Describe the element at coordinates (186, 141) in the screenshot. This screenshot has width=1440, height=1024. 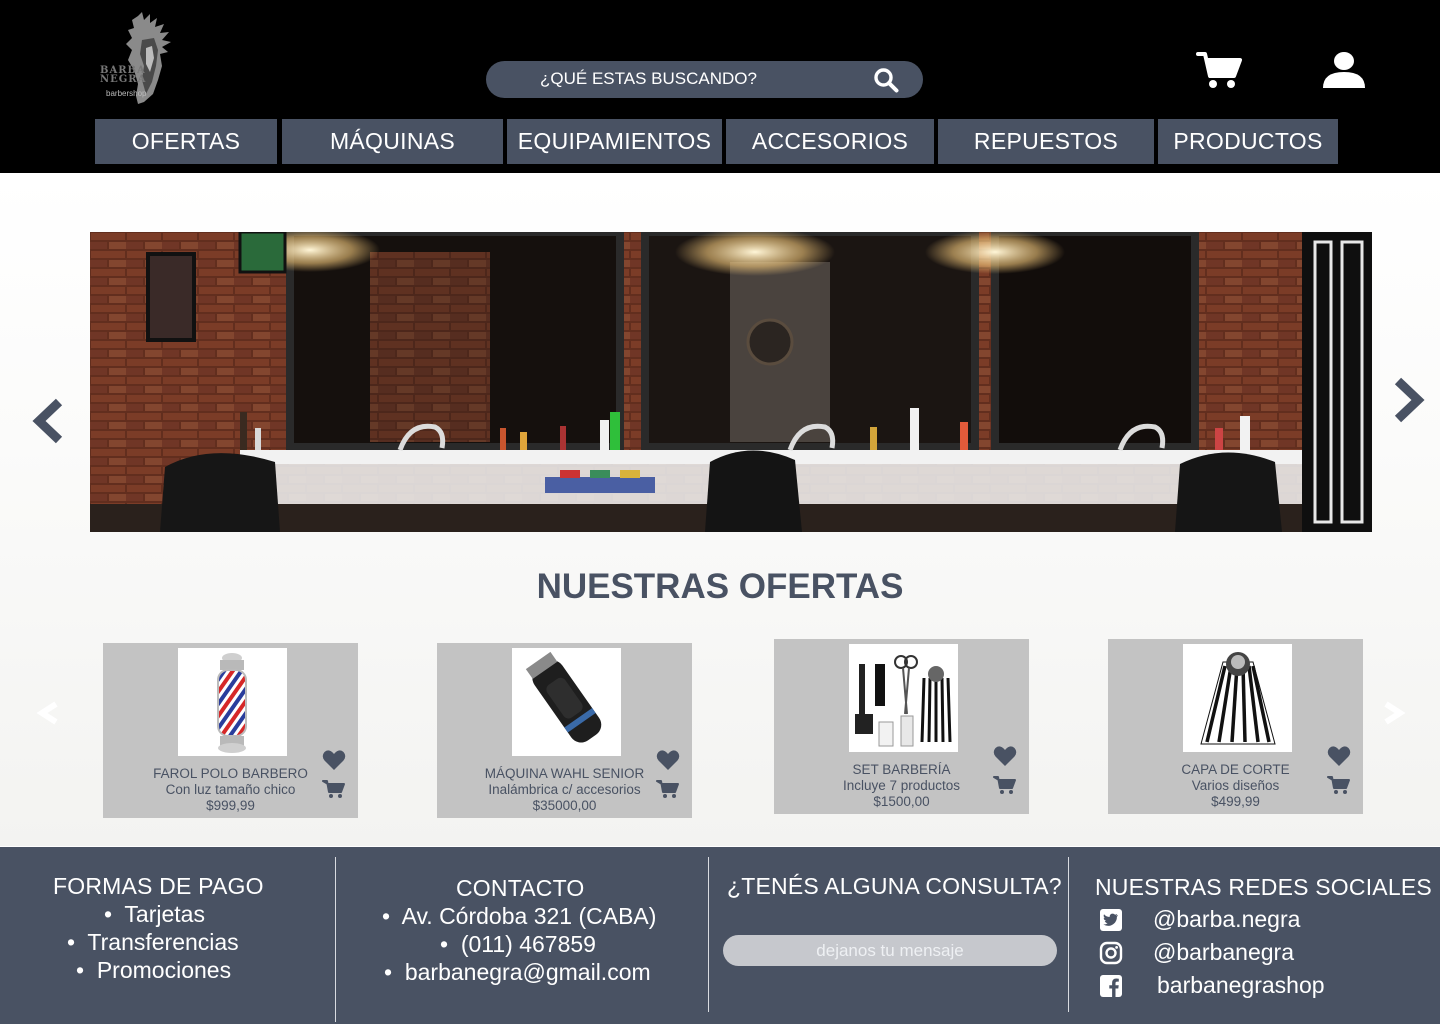
I see `nav-item-ofertas: OFERTAS` at that location.